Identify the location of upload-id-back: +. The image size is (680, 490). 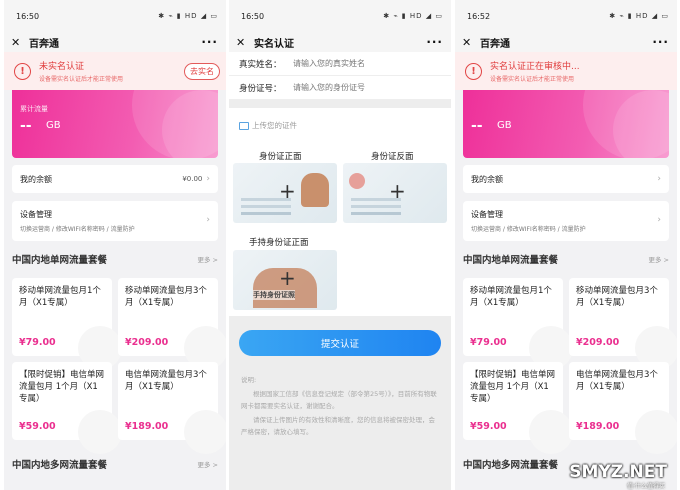
(395, 193).